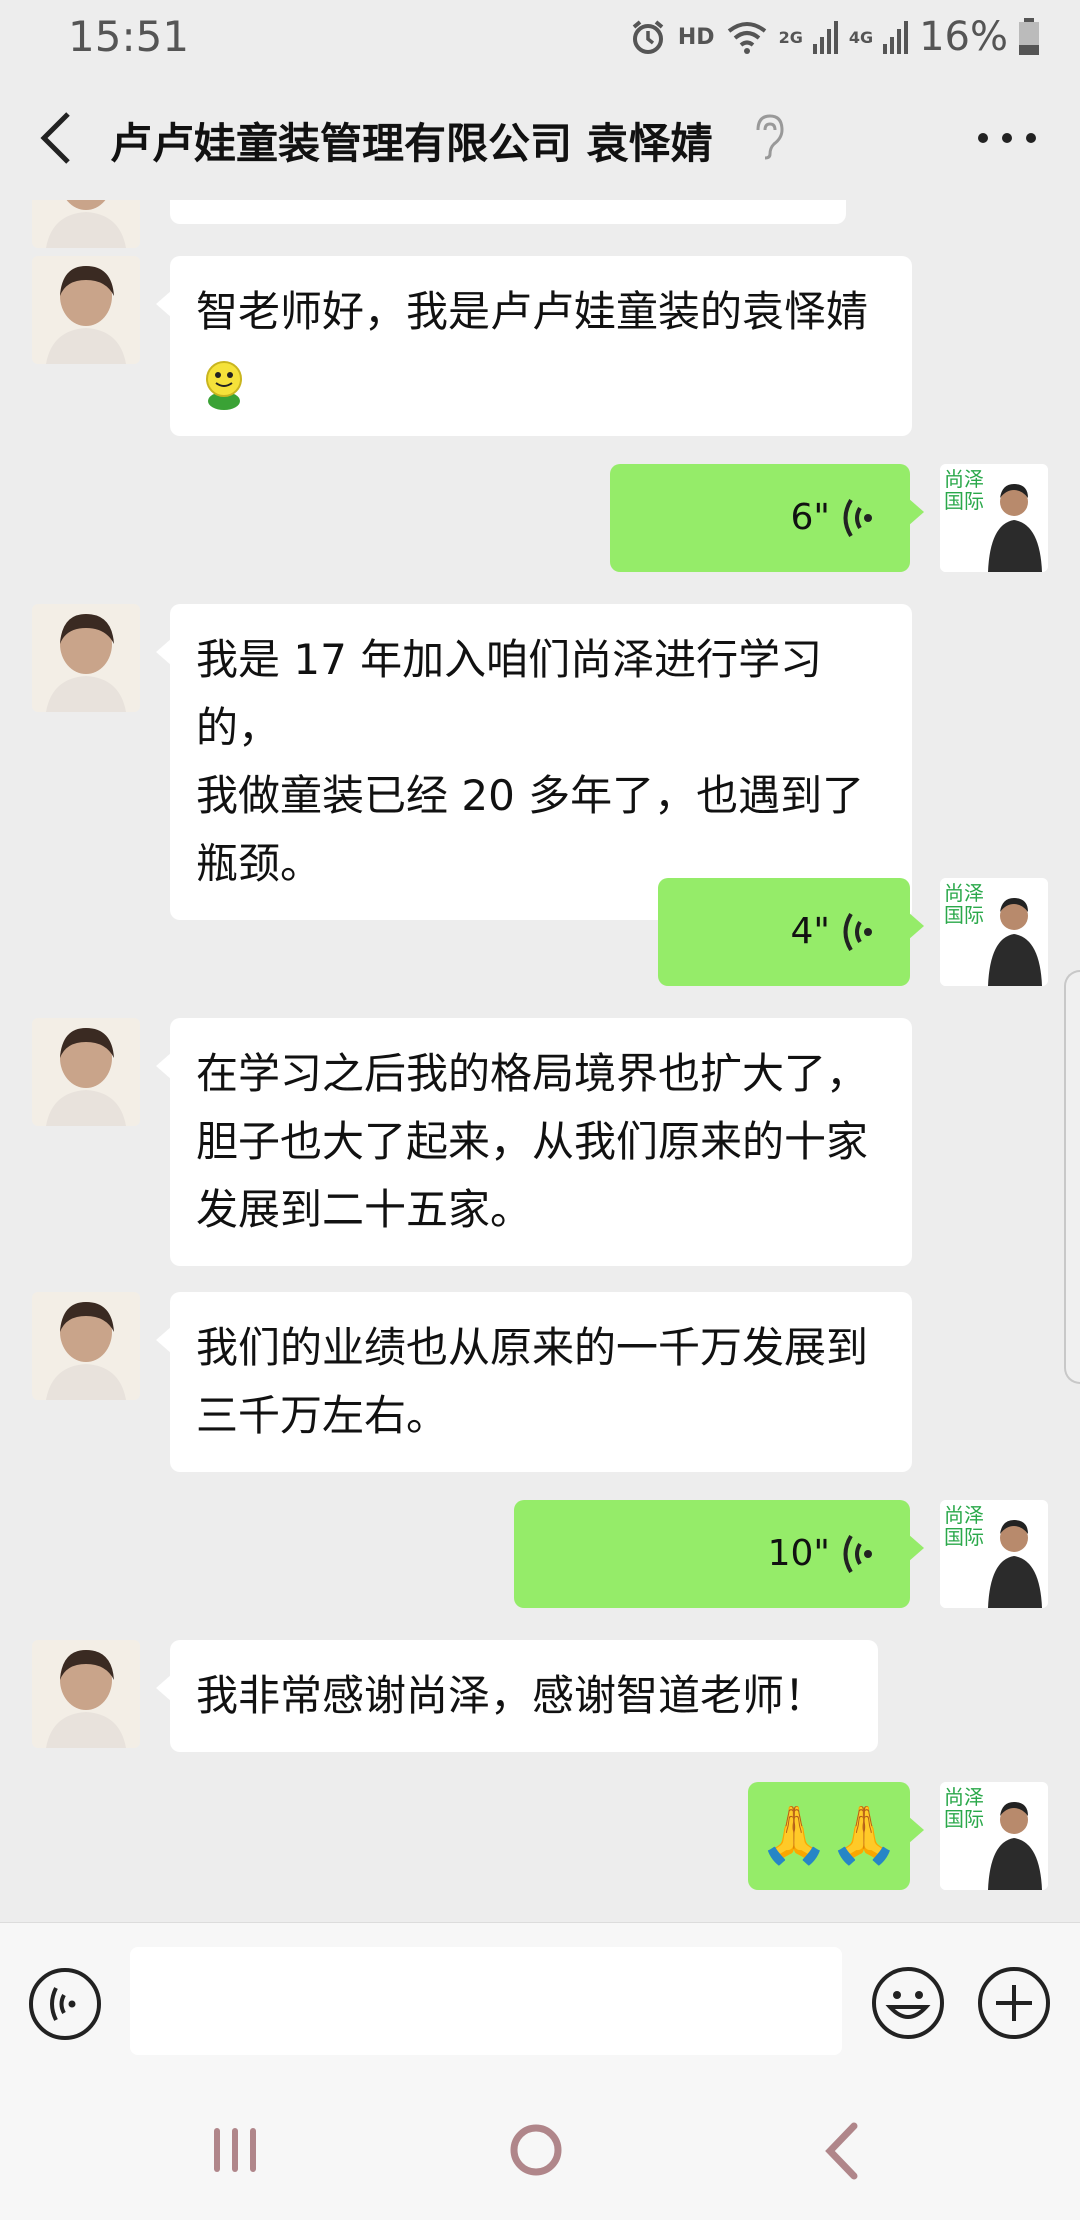 This screenshot has width=1080, height=2220. Describe the element at coordinates (486, 2001) in the screenshot. I see `message-input` at that location.